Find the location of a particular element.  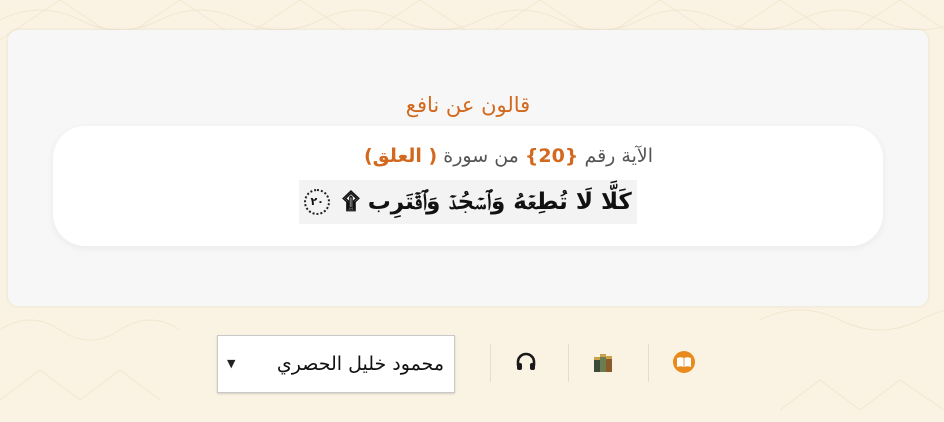

headphones-icon is located at coordinates (526, 361).